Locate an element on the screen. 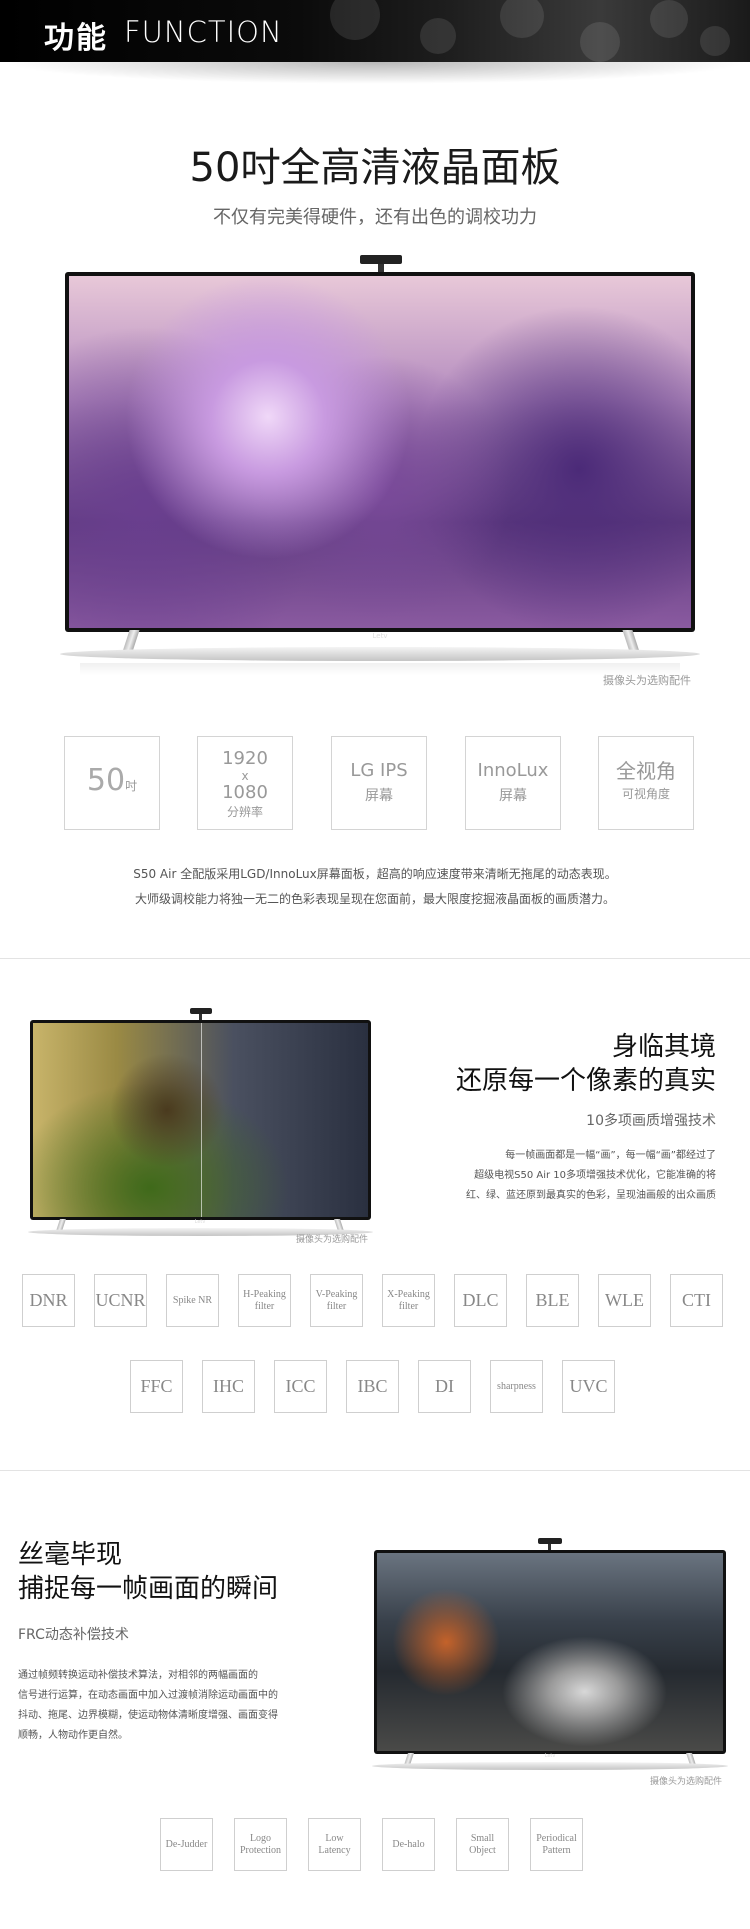 This screenshot has width=750, height=1929. tech-chip: Spike NR is located at coordinates (192, 1300).